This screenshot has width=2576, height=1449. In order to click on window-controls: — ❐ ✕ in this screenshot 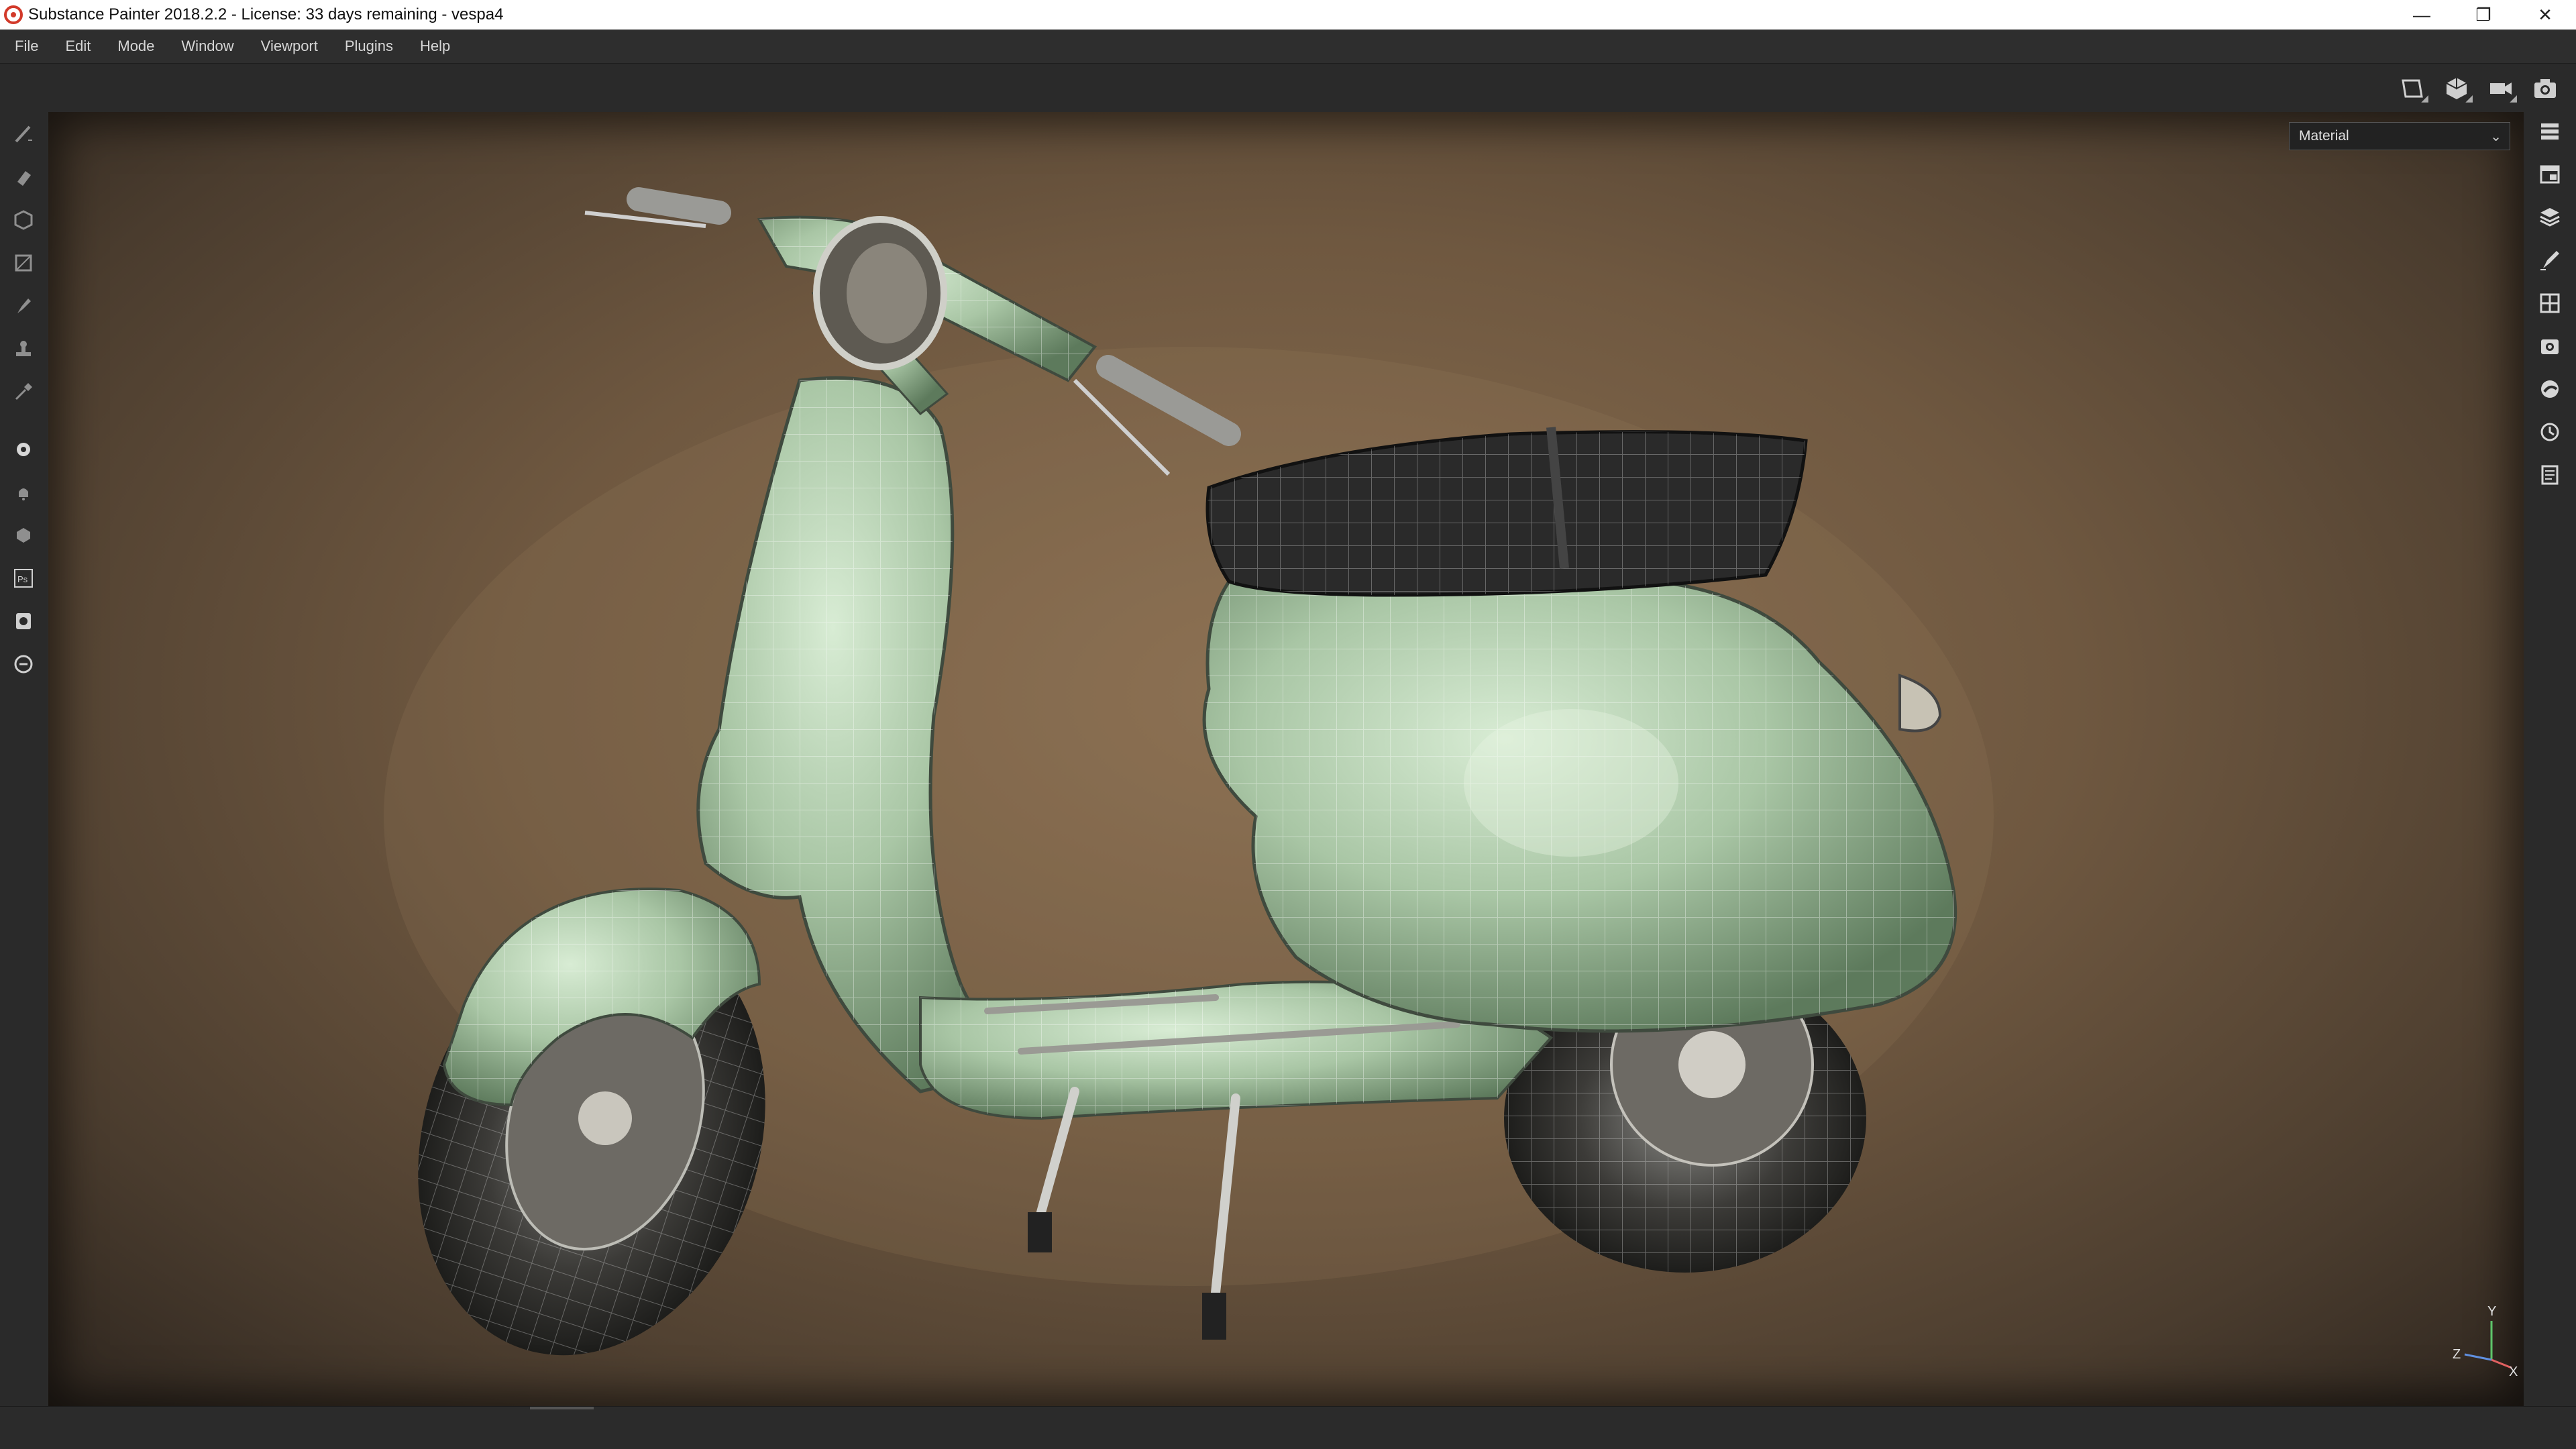, I will do `click(2483, 15)`.